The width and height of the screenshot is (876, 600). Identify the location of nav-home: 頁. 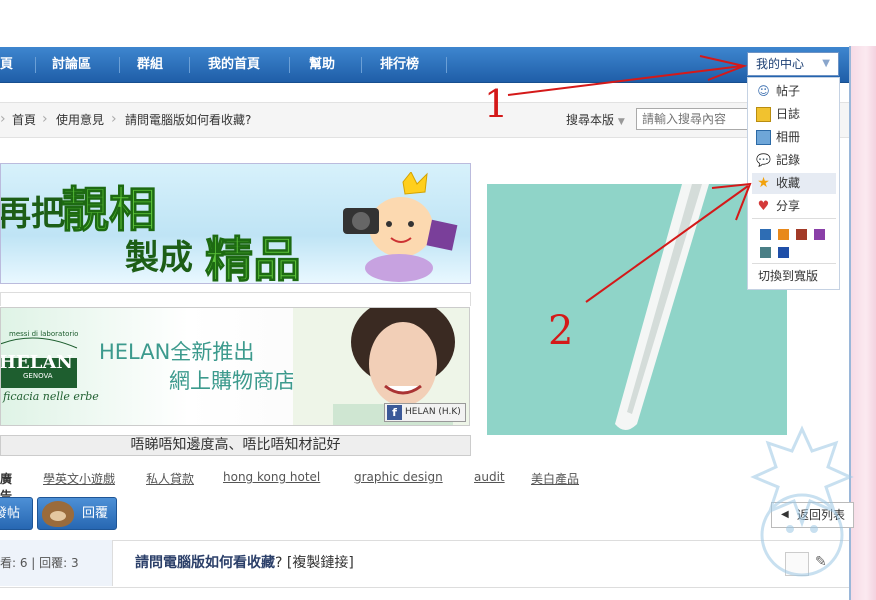
(6, 64).